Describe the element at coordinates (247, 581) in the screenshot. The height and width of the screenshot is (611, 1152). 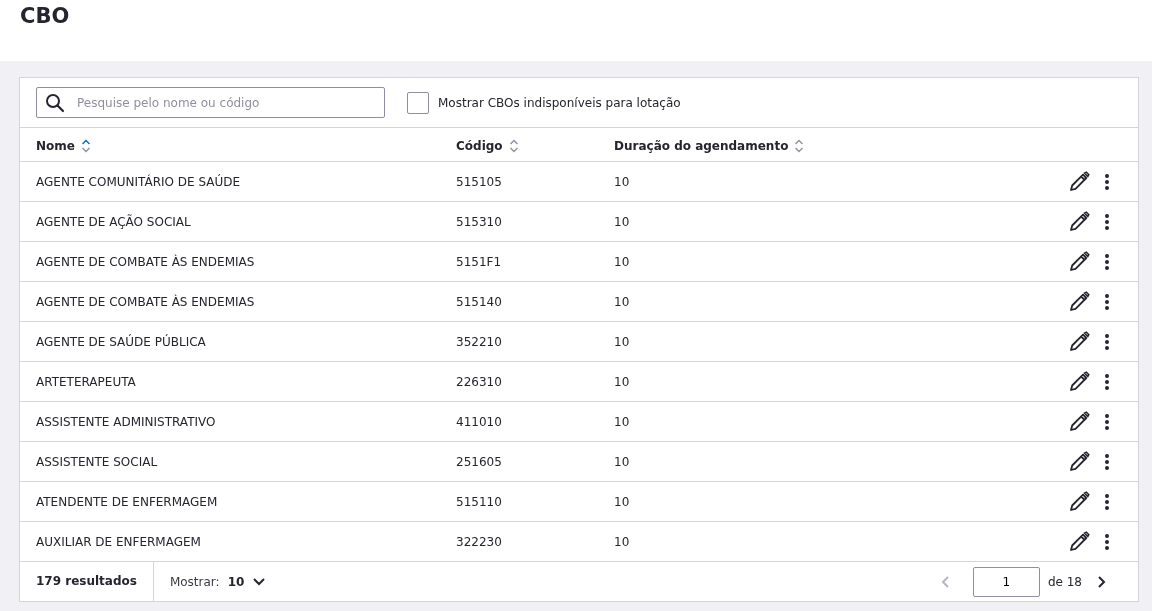
I see `page-size-select: 10` at that location.